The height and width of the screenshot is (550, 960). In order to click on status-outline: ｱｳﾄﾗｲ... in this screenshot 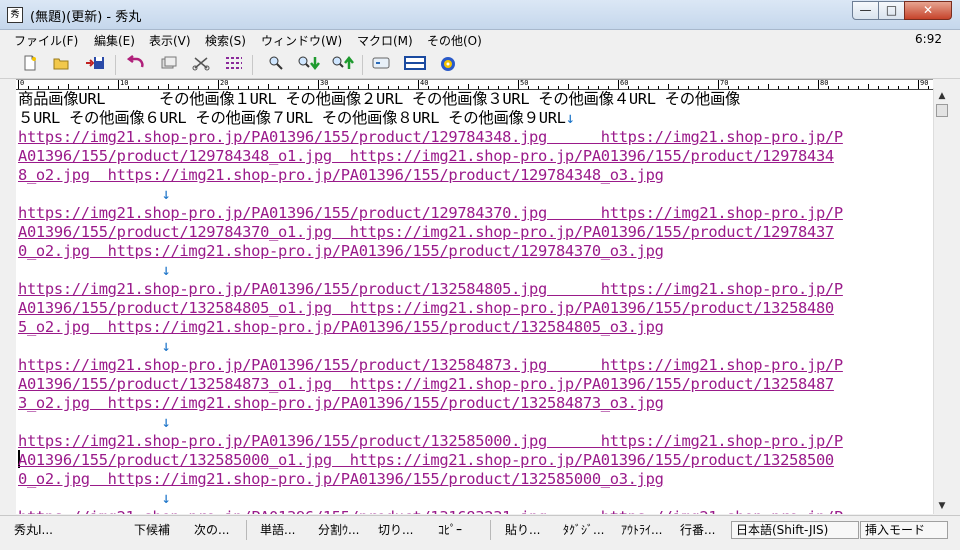, I will do `click(641, 529)`.